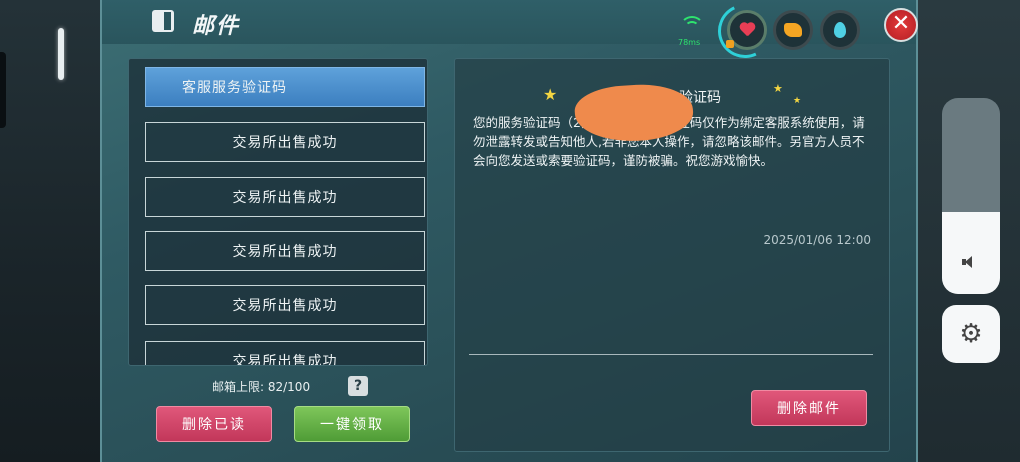 This screenshot has width=1020, height=462. What do you see at coordinates (234, 88) in the screenshot?
I see `list-item-label: 客服服务验证码` at bounding box center [234, 88].